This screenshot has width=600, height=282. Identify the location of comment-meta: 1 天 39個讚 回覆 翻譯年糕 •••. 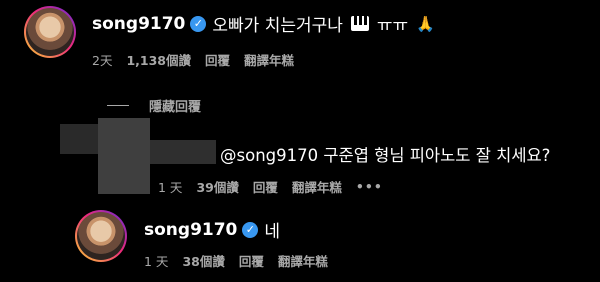
(277, 186).